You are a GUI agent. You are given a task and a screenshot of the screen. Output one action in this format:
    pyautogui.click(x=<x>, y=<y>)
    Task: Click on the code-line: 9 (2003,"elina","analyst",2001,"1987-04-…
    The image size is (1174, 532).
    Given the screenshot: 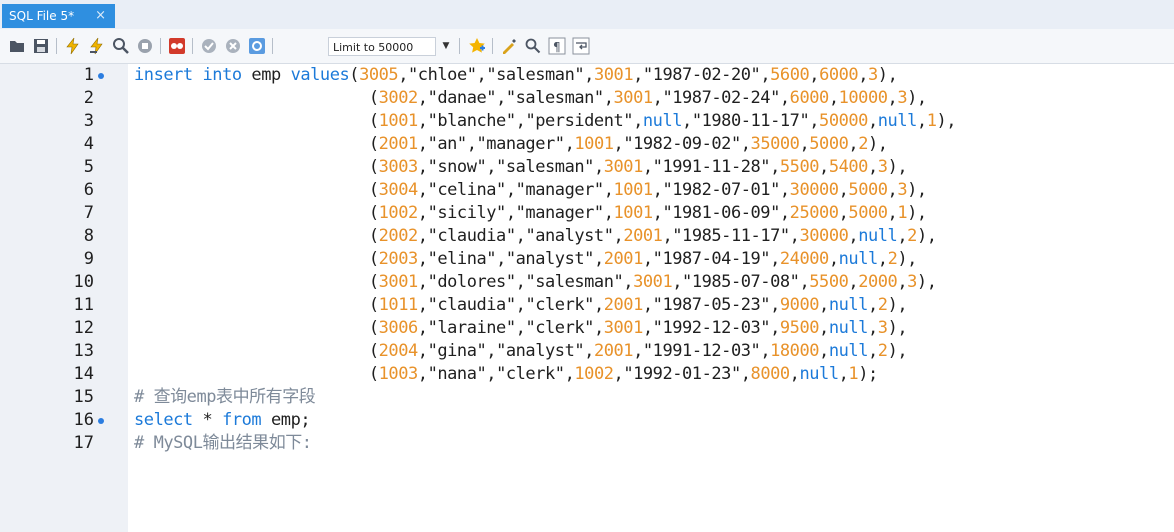 What is the action you would take?
    pyautogui.click(x=587, y=259)
    